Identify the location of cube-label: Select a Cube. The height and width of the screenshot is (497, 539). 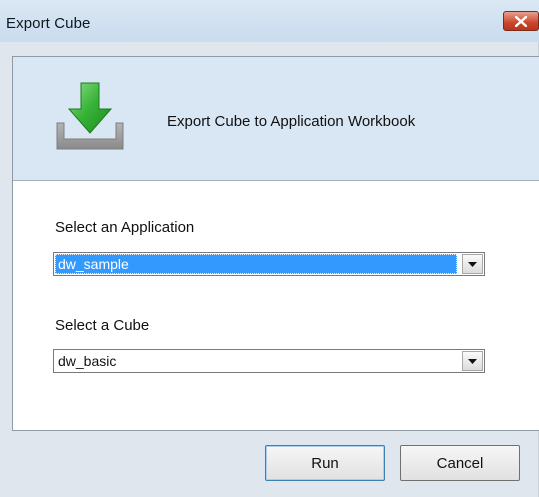
(102, 325).